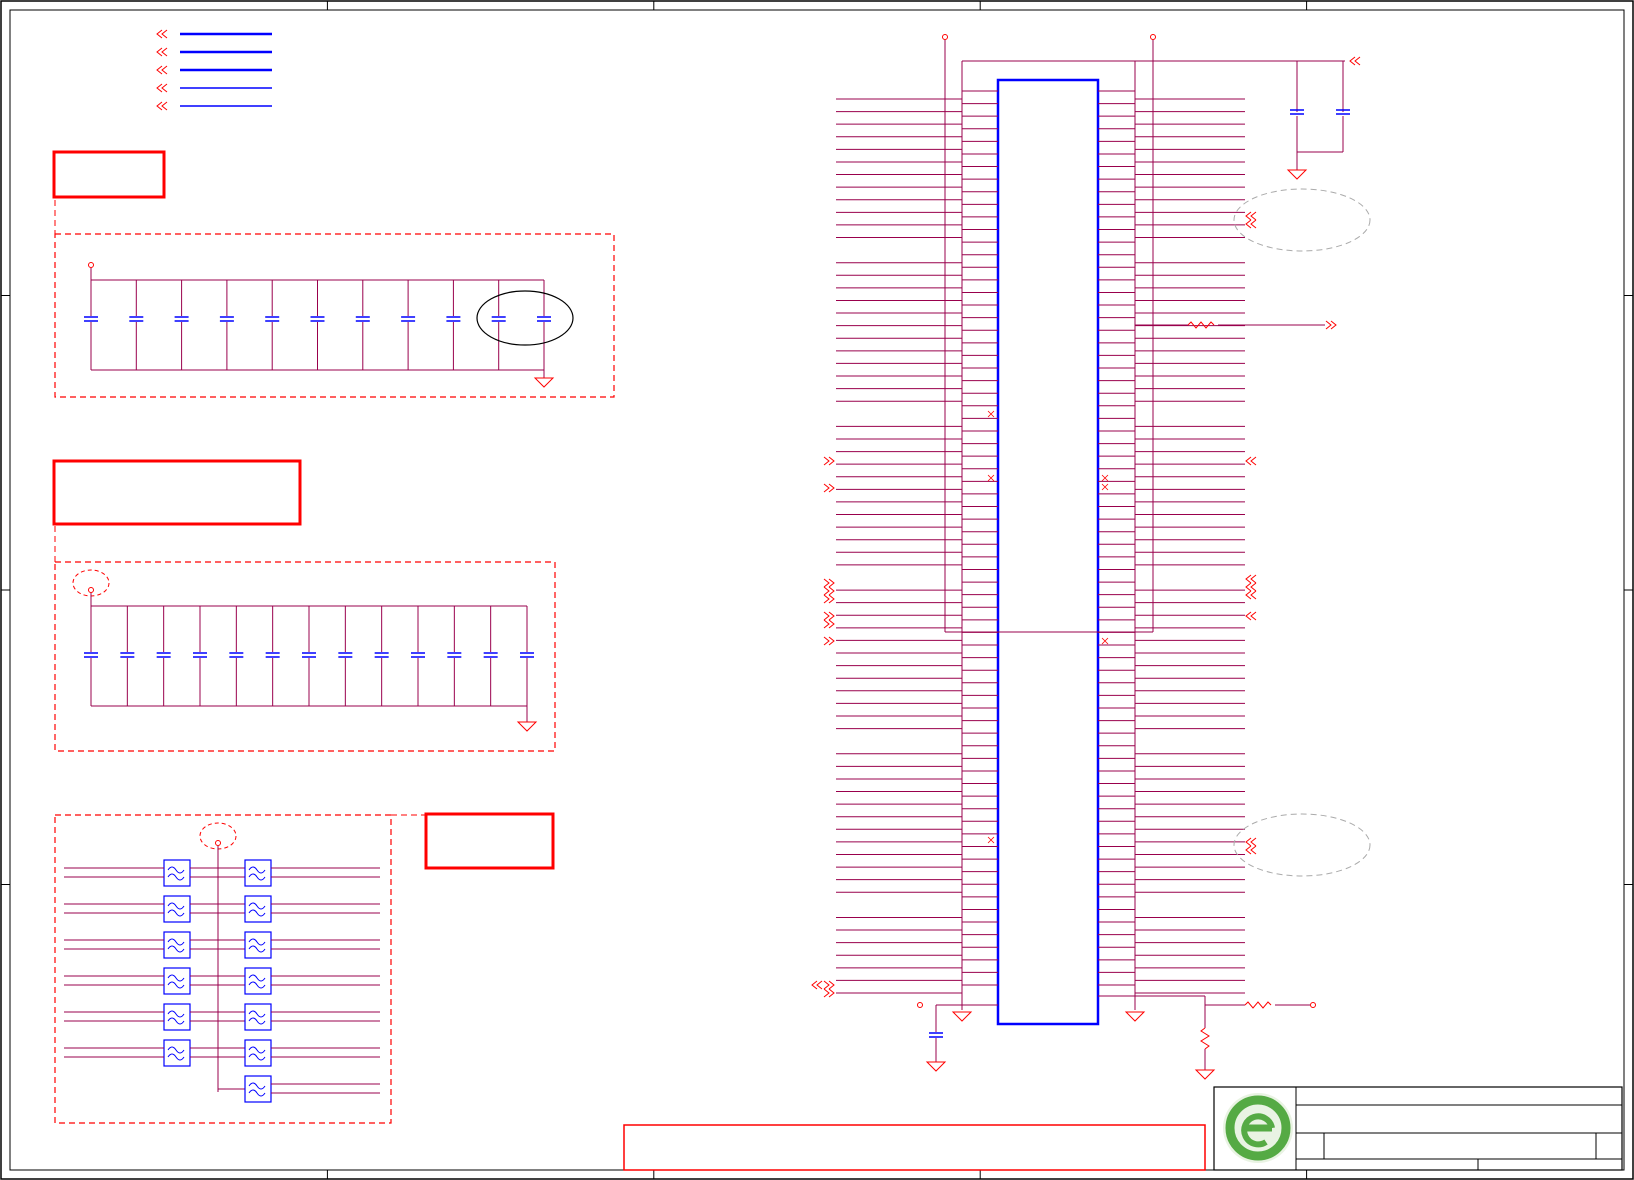 Image resolution: width=1634 pixels, height=1180 pixels. I want to click on company-logo, so click(1258, 1128).